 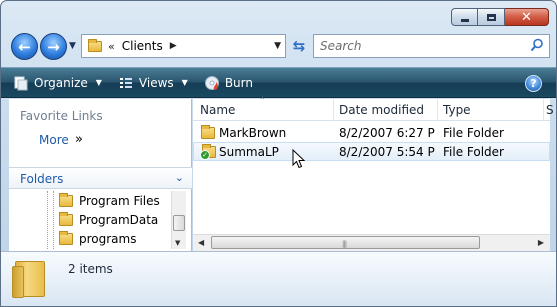 What do you see at coordinates (156, 82) in the screenshot?
I see `views-label: Views` at bounding box center [156, 82].